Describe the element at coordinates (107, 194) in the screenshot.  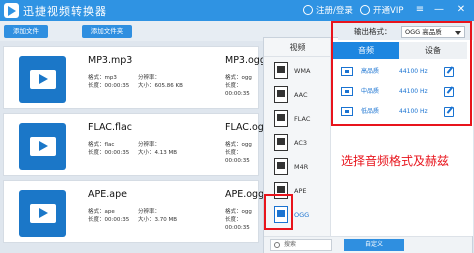
I see `source-filename: APE.ape` at that location.